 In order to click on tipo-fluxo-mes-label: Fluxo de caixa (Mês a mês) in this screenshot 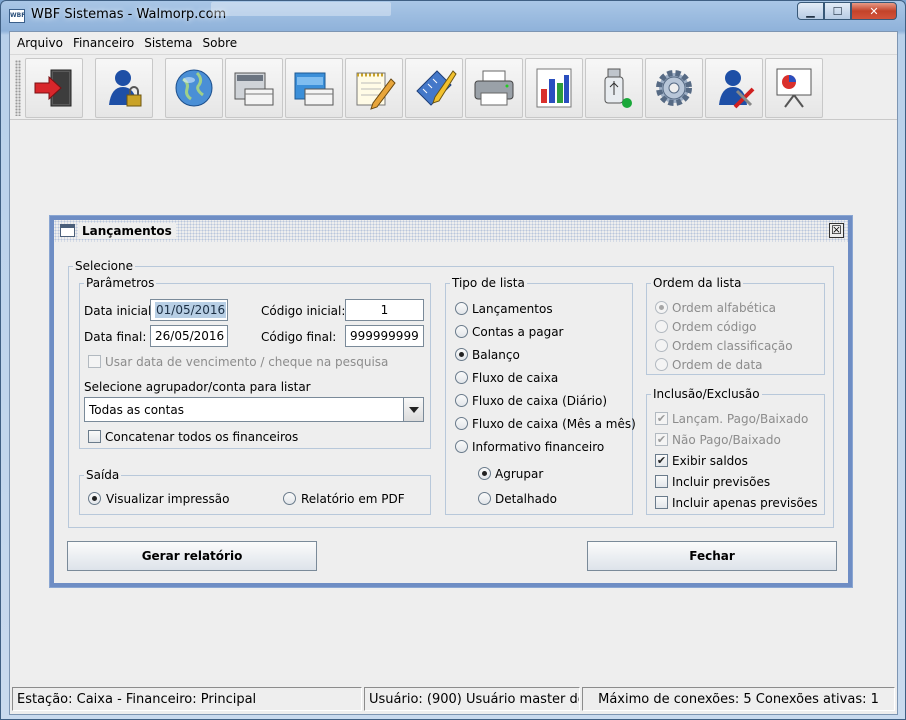, I will do `click(554, 424)`.